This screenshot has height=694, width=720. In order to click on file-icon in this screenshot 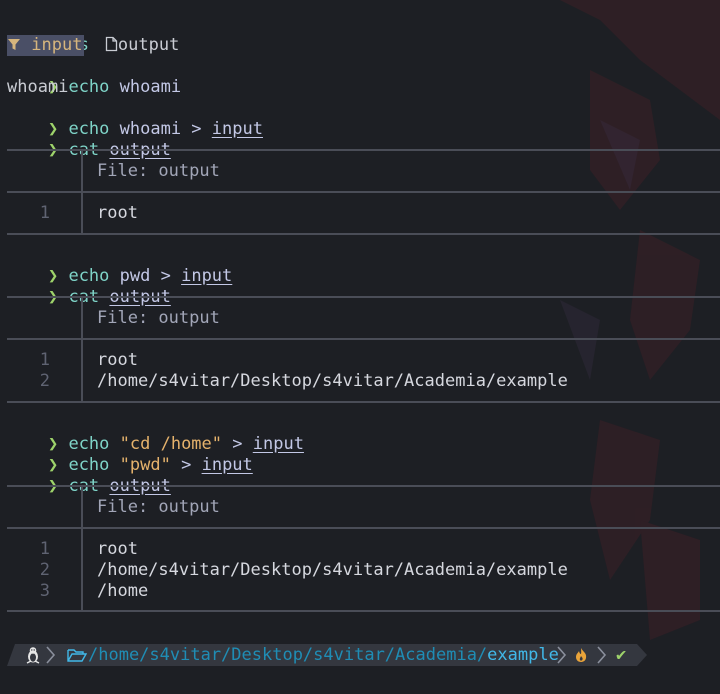, I will do `click(111, 44)`.